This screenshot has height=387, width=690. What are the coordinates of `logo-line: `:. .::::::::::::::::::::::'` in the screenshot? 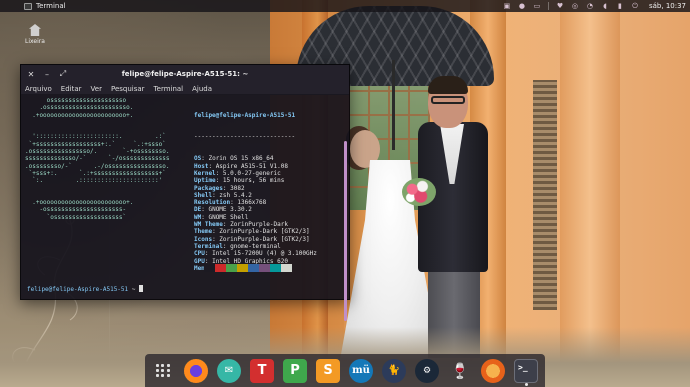 It's located at (94, 181).